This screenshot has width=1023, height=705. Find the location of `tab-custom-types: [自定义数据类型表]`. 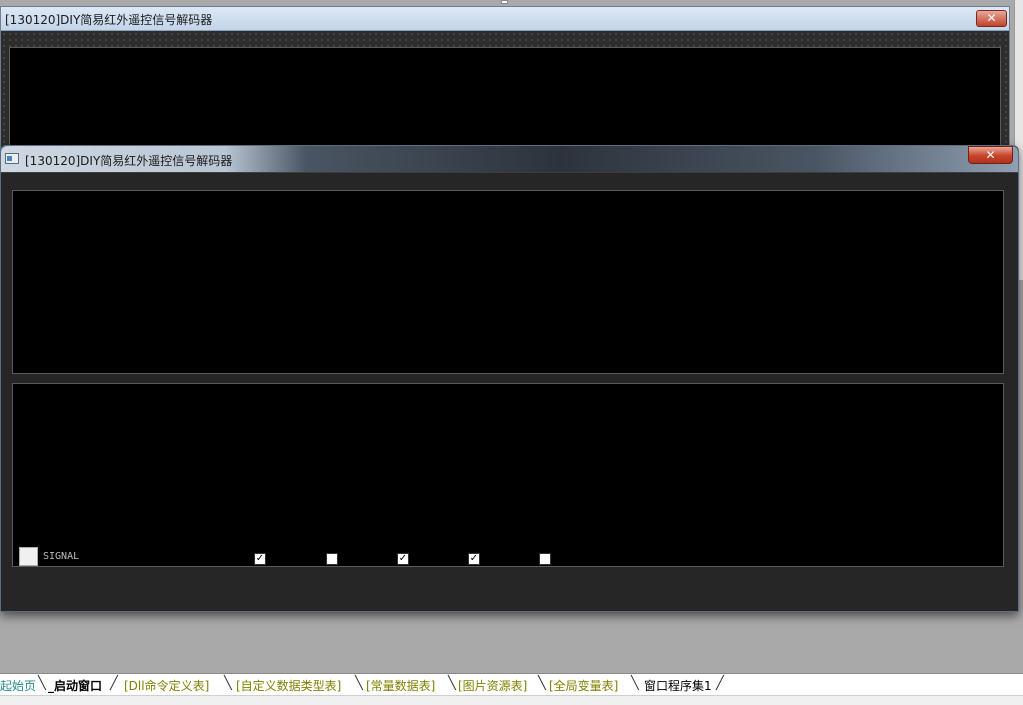

tab-custom-types: [自定义数据类型表] is located at coordinates (288, 685).